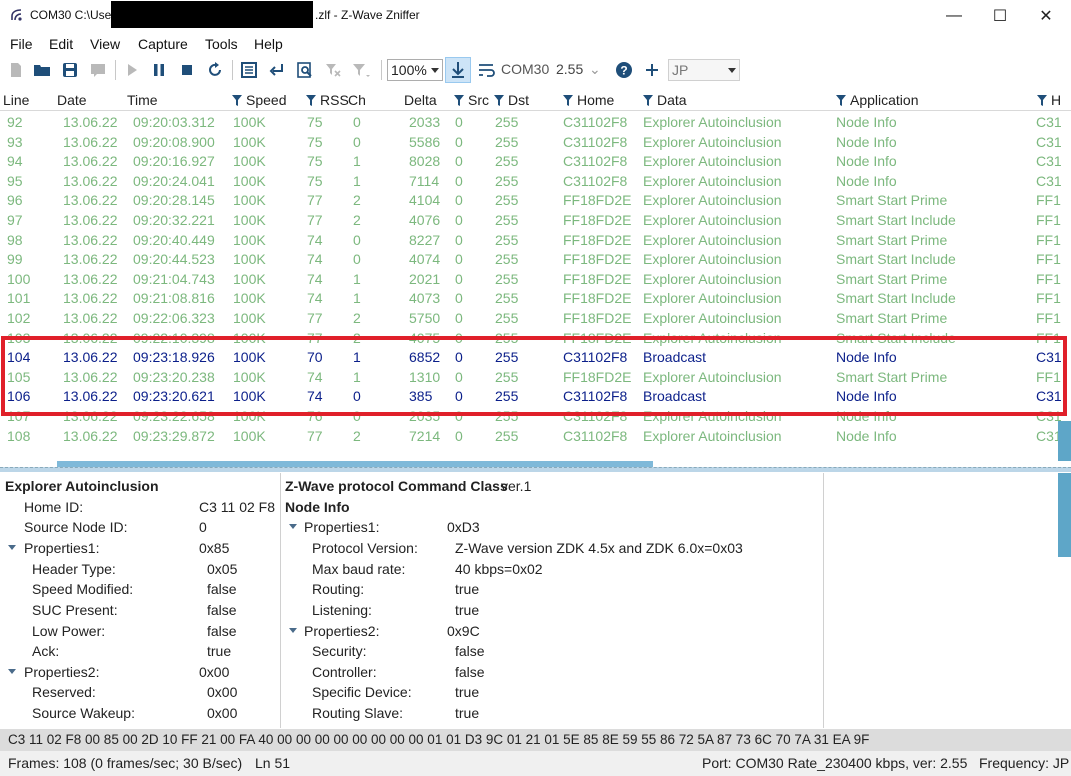 The height and width of the screenshot is (776, 1071). Describe the element at coordinates (535, 469) in the screenshot. I see `pane-splitter` at that location.